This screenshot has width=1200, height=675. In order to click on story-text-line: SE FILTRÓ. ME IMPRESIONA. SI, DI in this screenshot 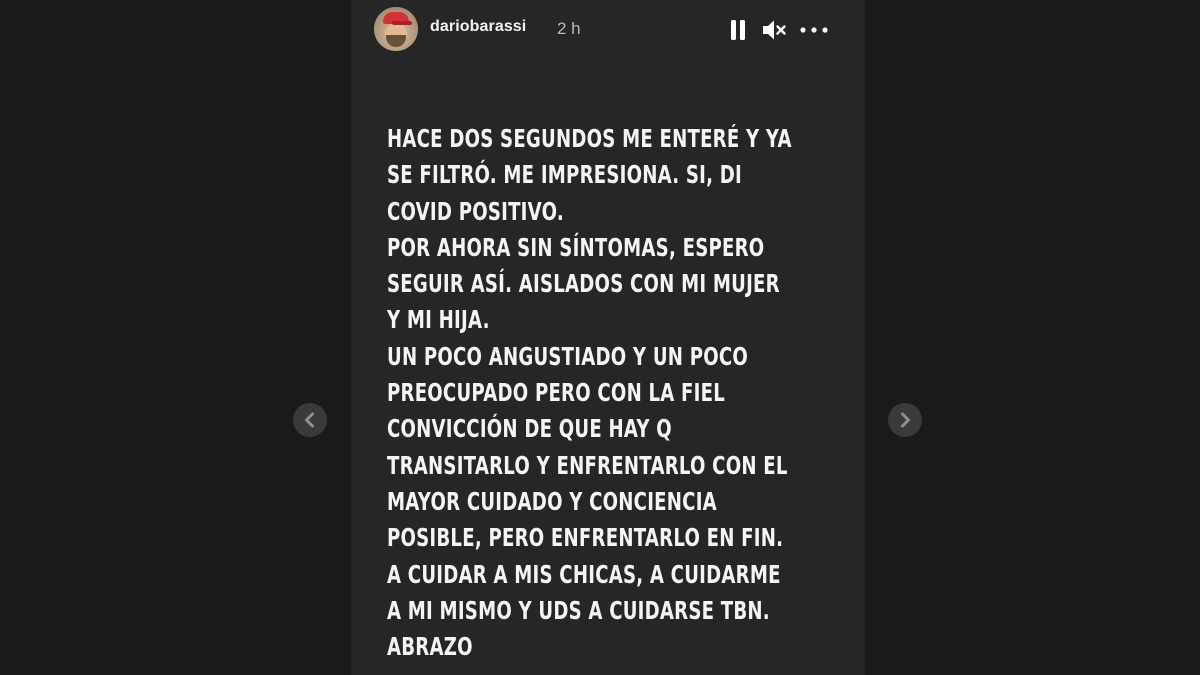, I will do `click(564, 175)`.